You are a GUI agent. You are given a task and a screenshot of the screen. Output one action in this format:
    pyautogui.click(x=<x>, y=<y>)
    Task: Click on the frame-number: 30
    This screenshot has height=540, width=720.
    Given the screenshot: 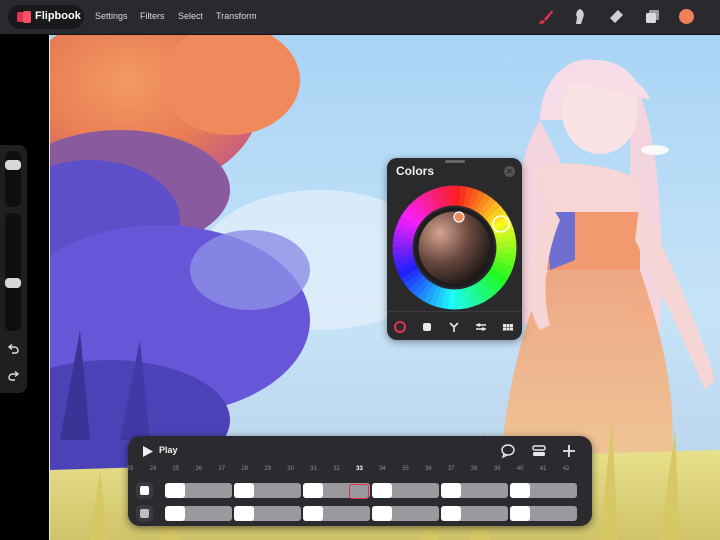 What is the action you would take?
    pyautogui.click(x=291, y=469)
    